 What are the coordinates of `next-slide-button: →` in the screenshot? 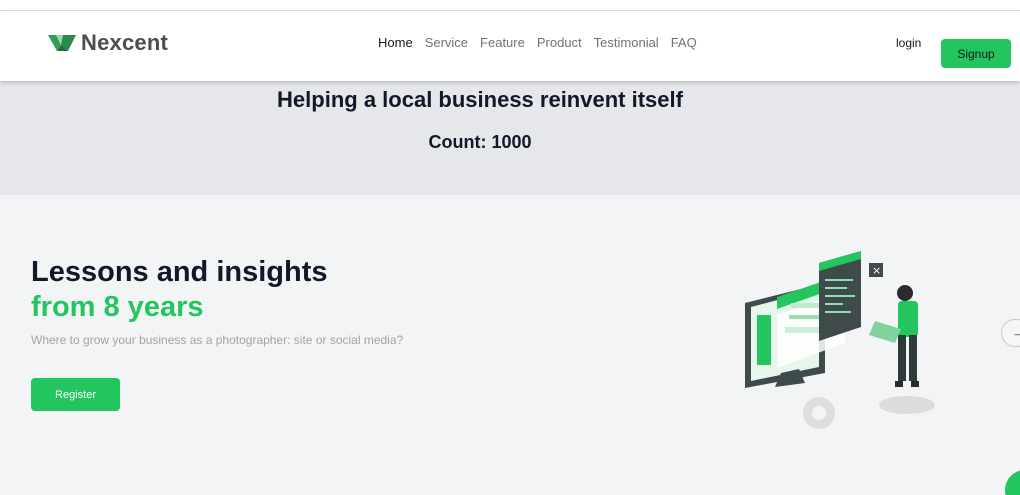 It's located at (1010, 333).